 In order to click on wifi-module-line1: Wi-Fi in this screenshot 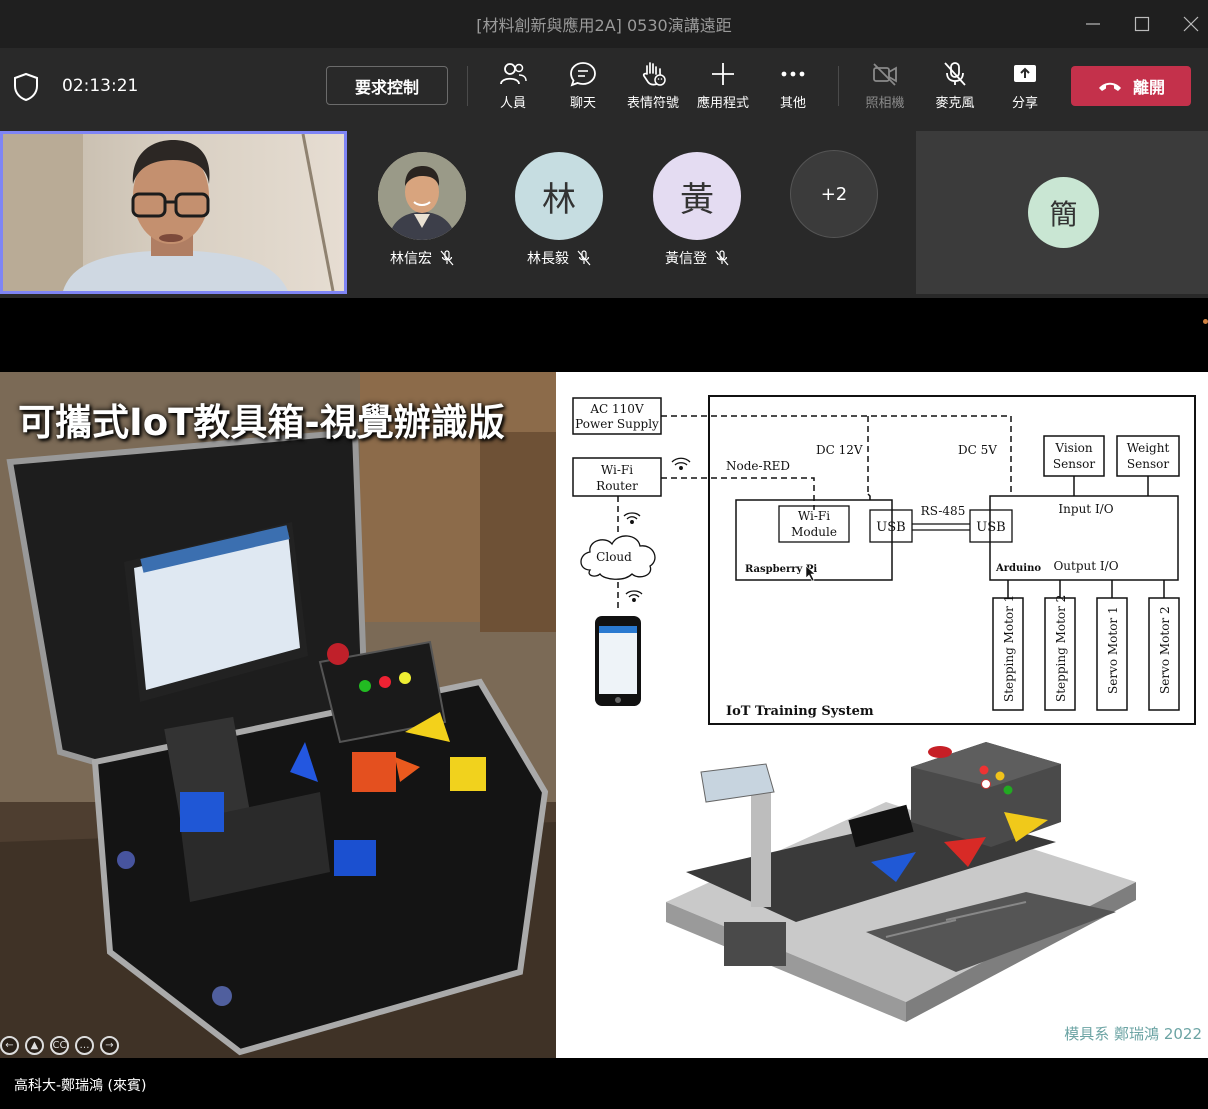, I will do `click(814, 516)`.